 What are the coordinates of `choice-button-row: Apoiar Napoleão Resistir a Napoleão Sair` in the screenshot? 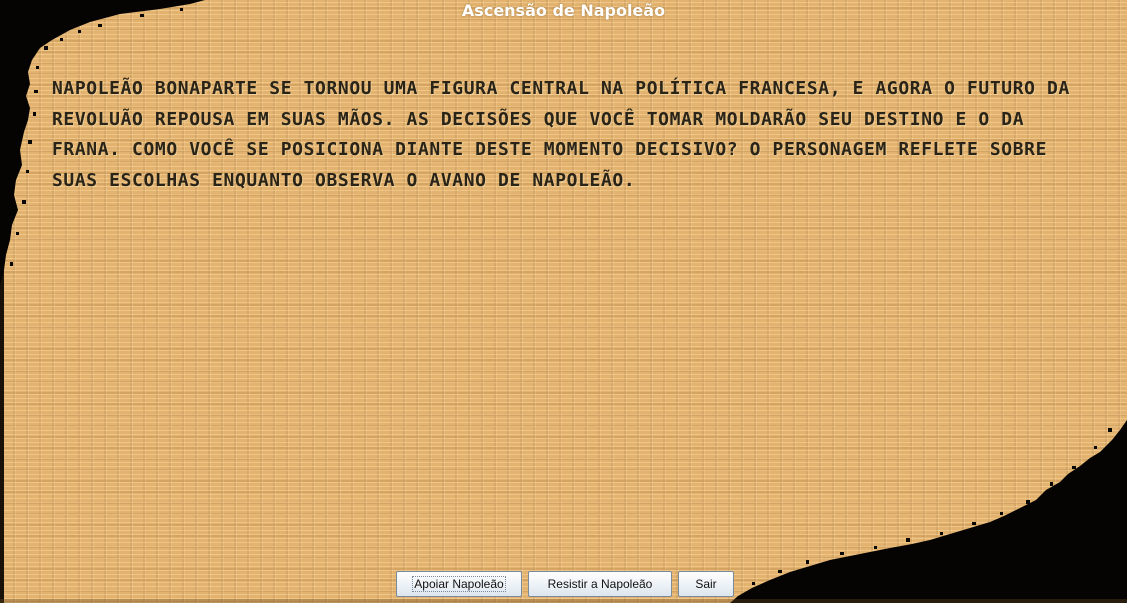 It's located at (565, 584).